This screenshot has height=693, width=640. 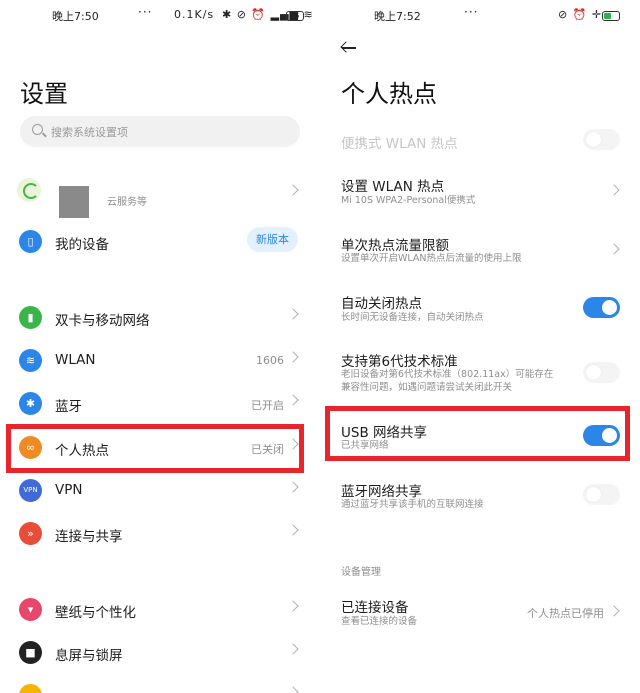 What do you see at coordinates (379, 621) in the screenshot?
I see `connected-devices-subtitle: 查看已连接的设备` at bounding box center [379, 621].